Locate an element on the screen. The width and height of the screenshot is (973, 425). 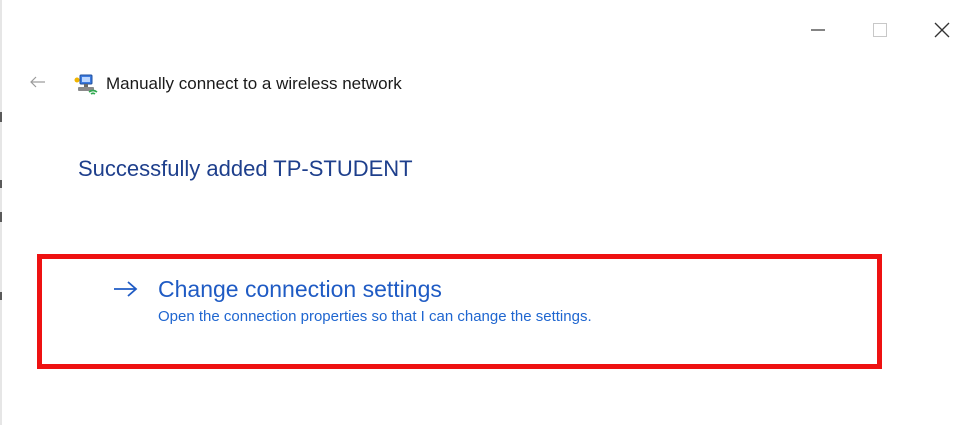
wireless-network-icon is located at coordinates (86, 84).